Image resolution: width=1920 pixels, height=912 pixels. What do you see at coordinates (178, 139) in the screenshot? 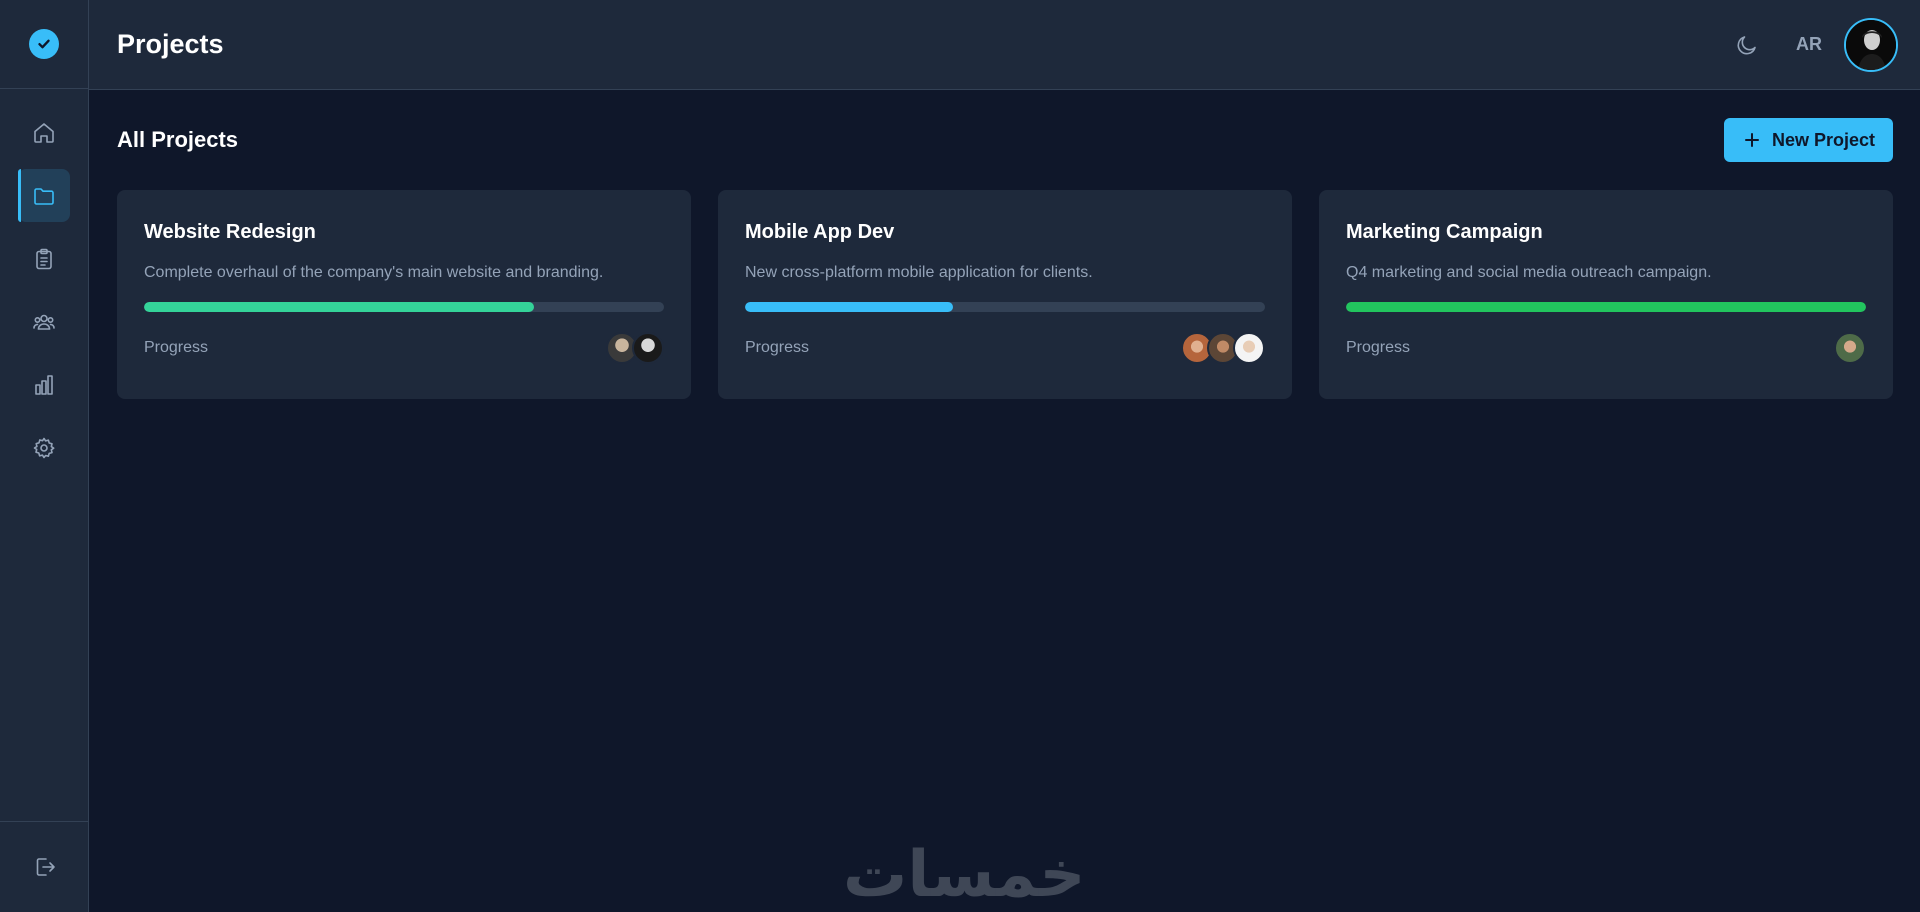
I see `section-title: All Projects` at bounding box center [178, 139].